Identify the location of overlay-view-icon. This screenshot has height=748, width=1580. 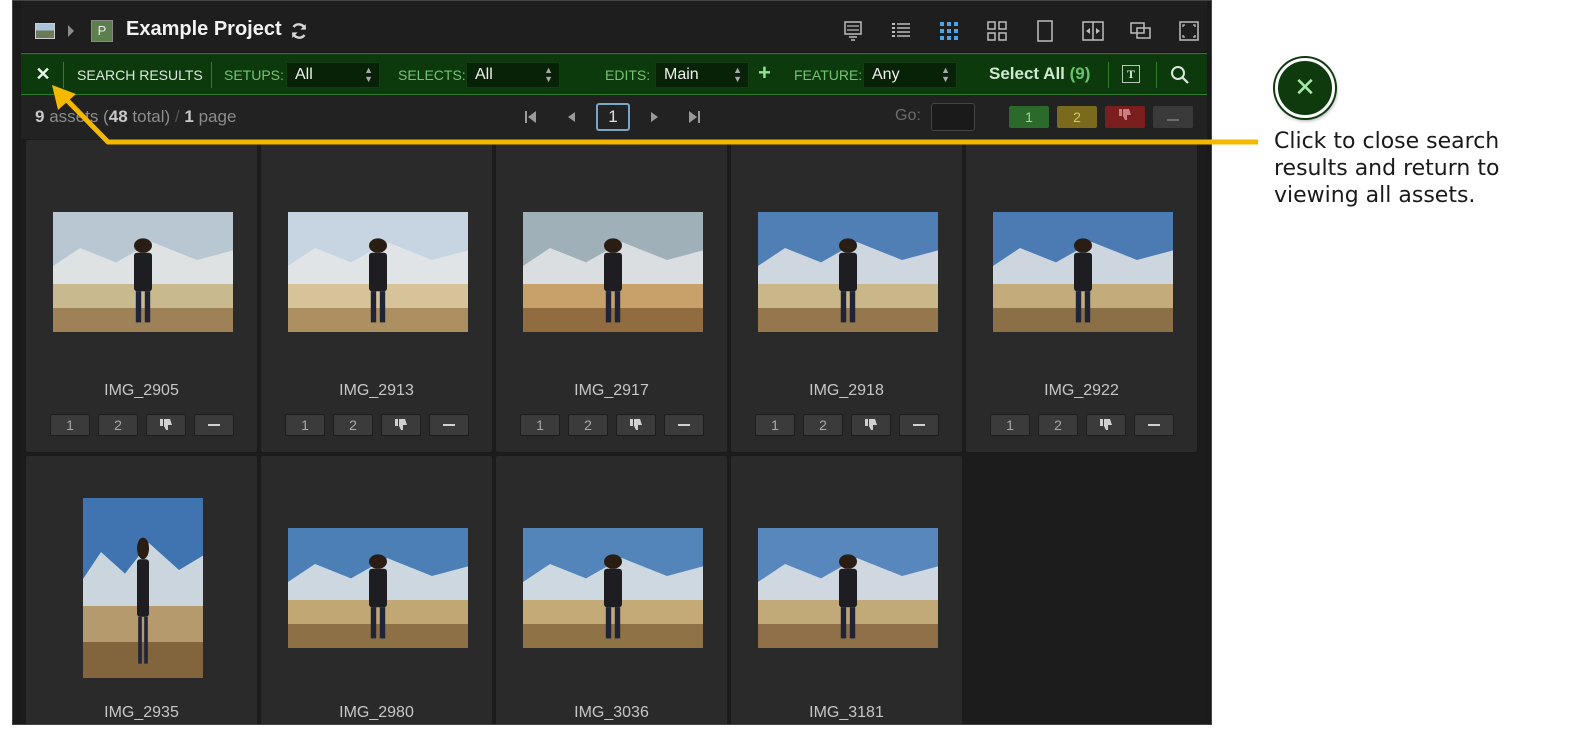
(1141, 31).